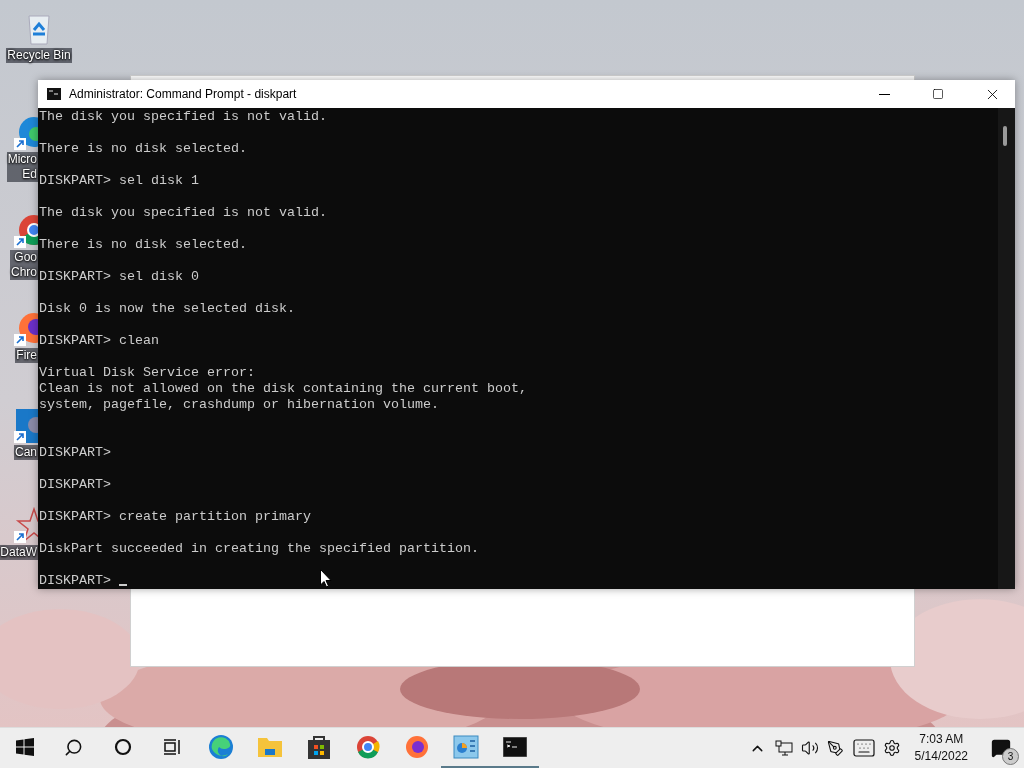 This screenshot has height=768, width=1024. I want to click on window-title: Administrator: Command Prompt - diskpart, so click(183, 94).